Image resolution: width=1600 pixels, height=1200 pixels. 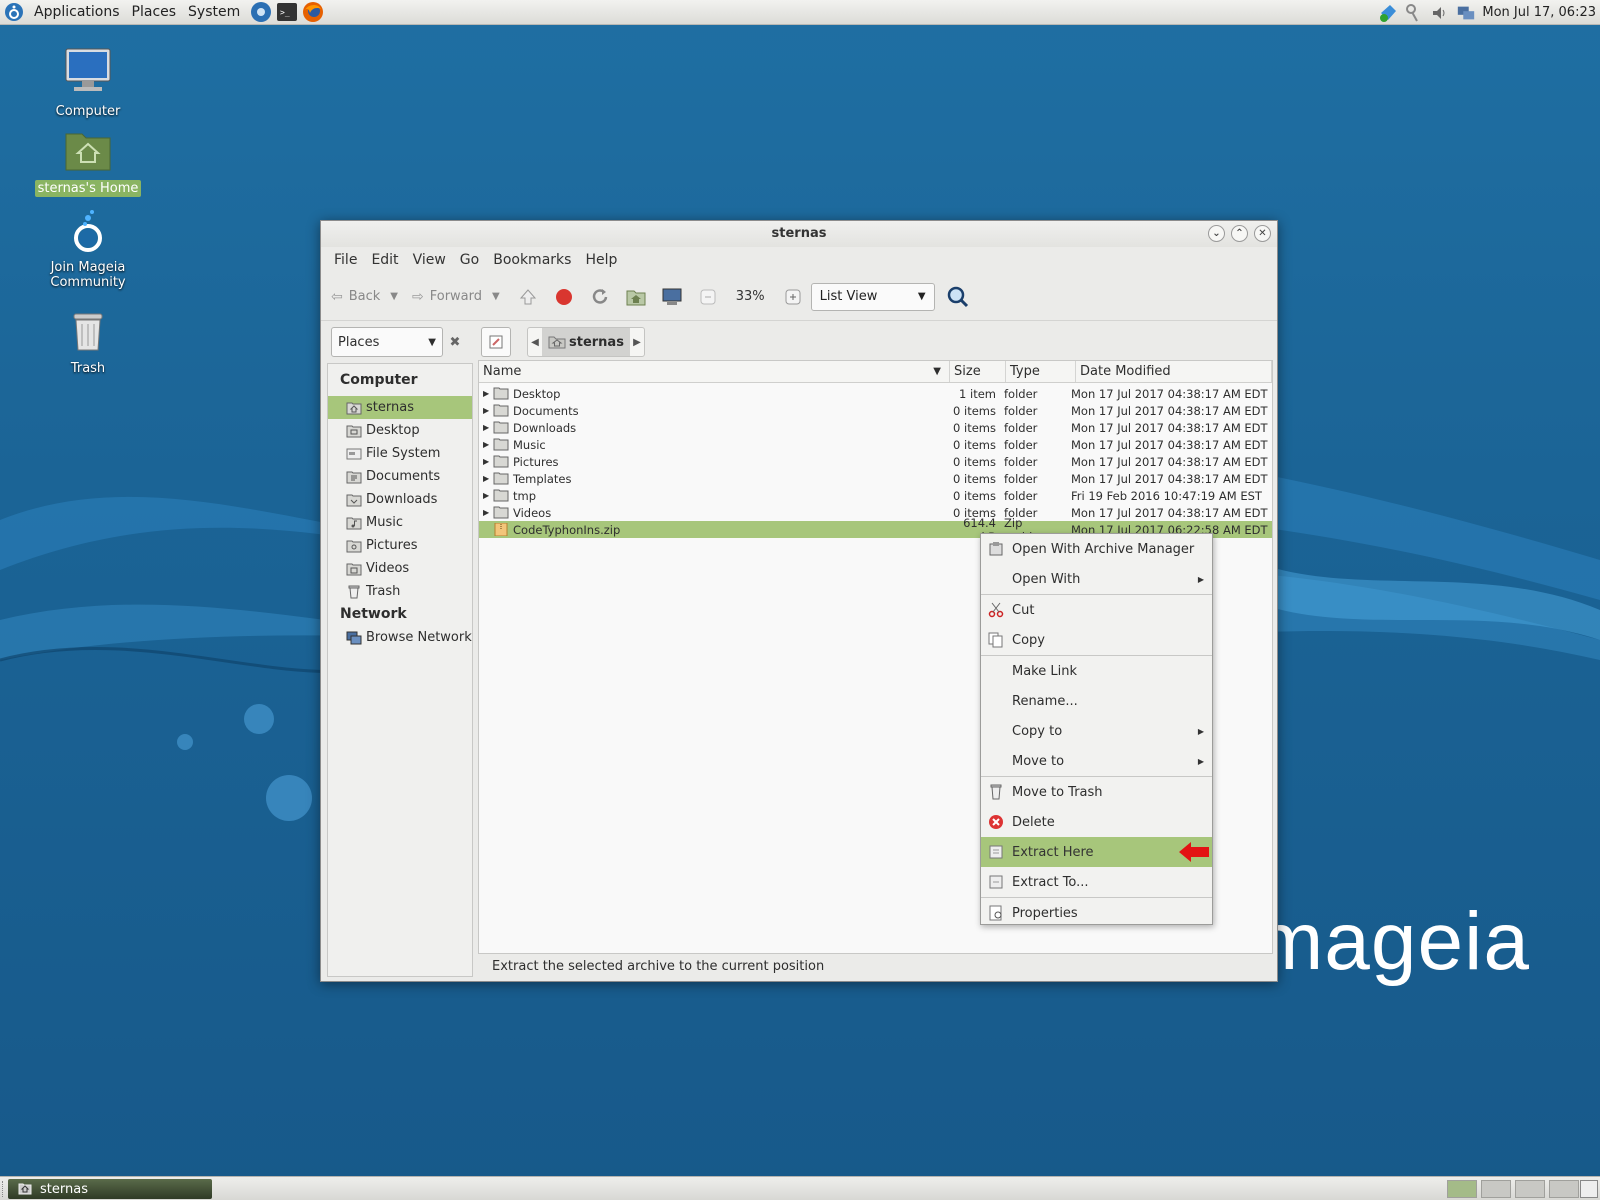 I want to click on menu-view: View, so click(x=429, y=260).